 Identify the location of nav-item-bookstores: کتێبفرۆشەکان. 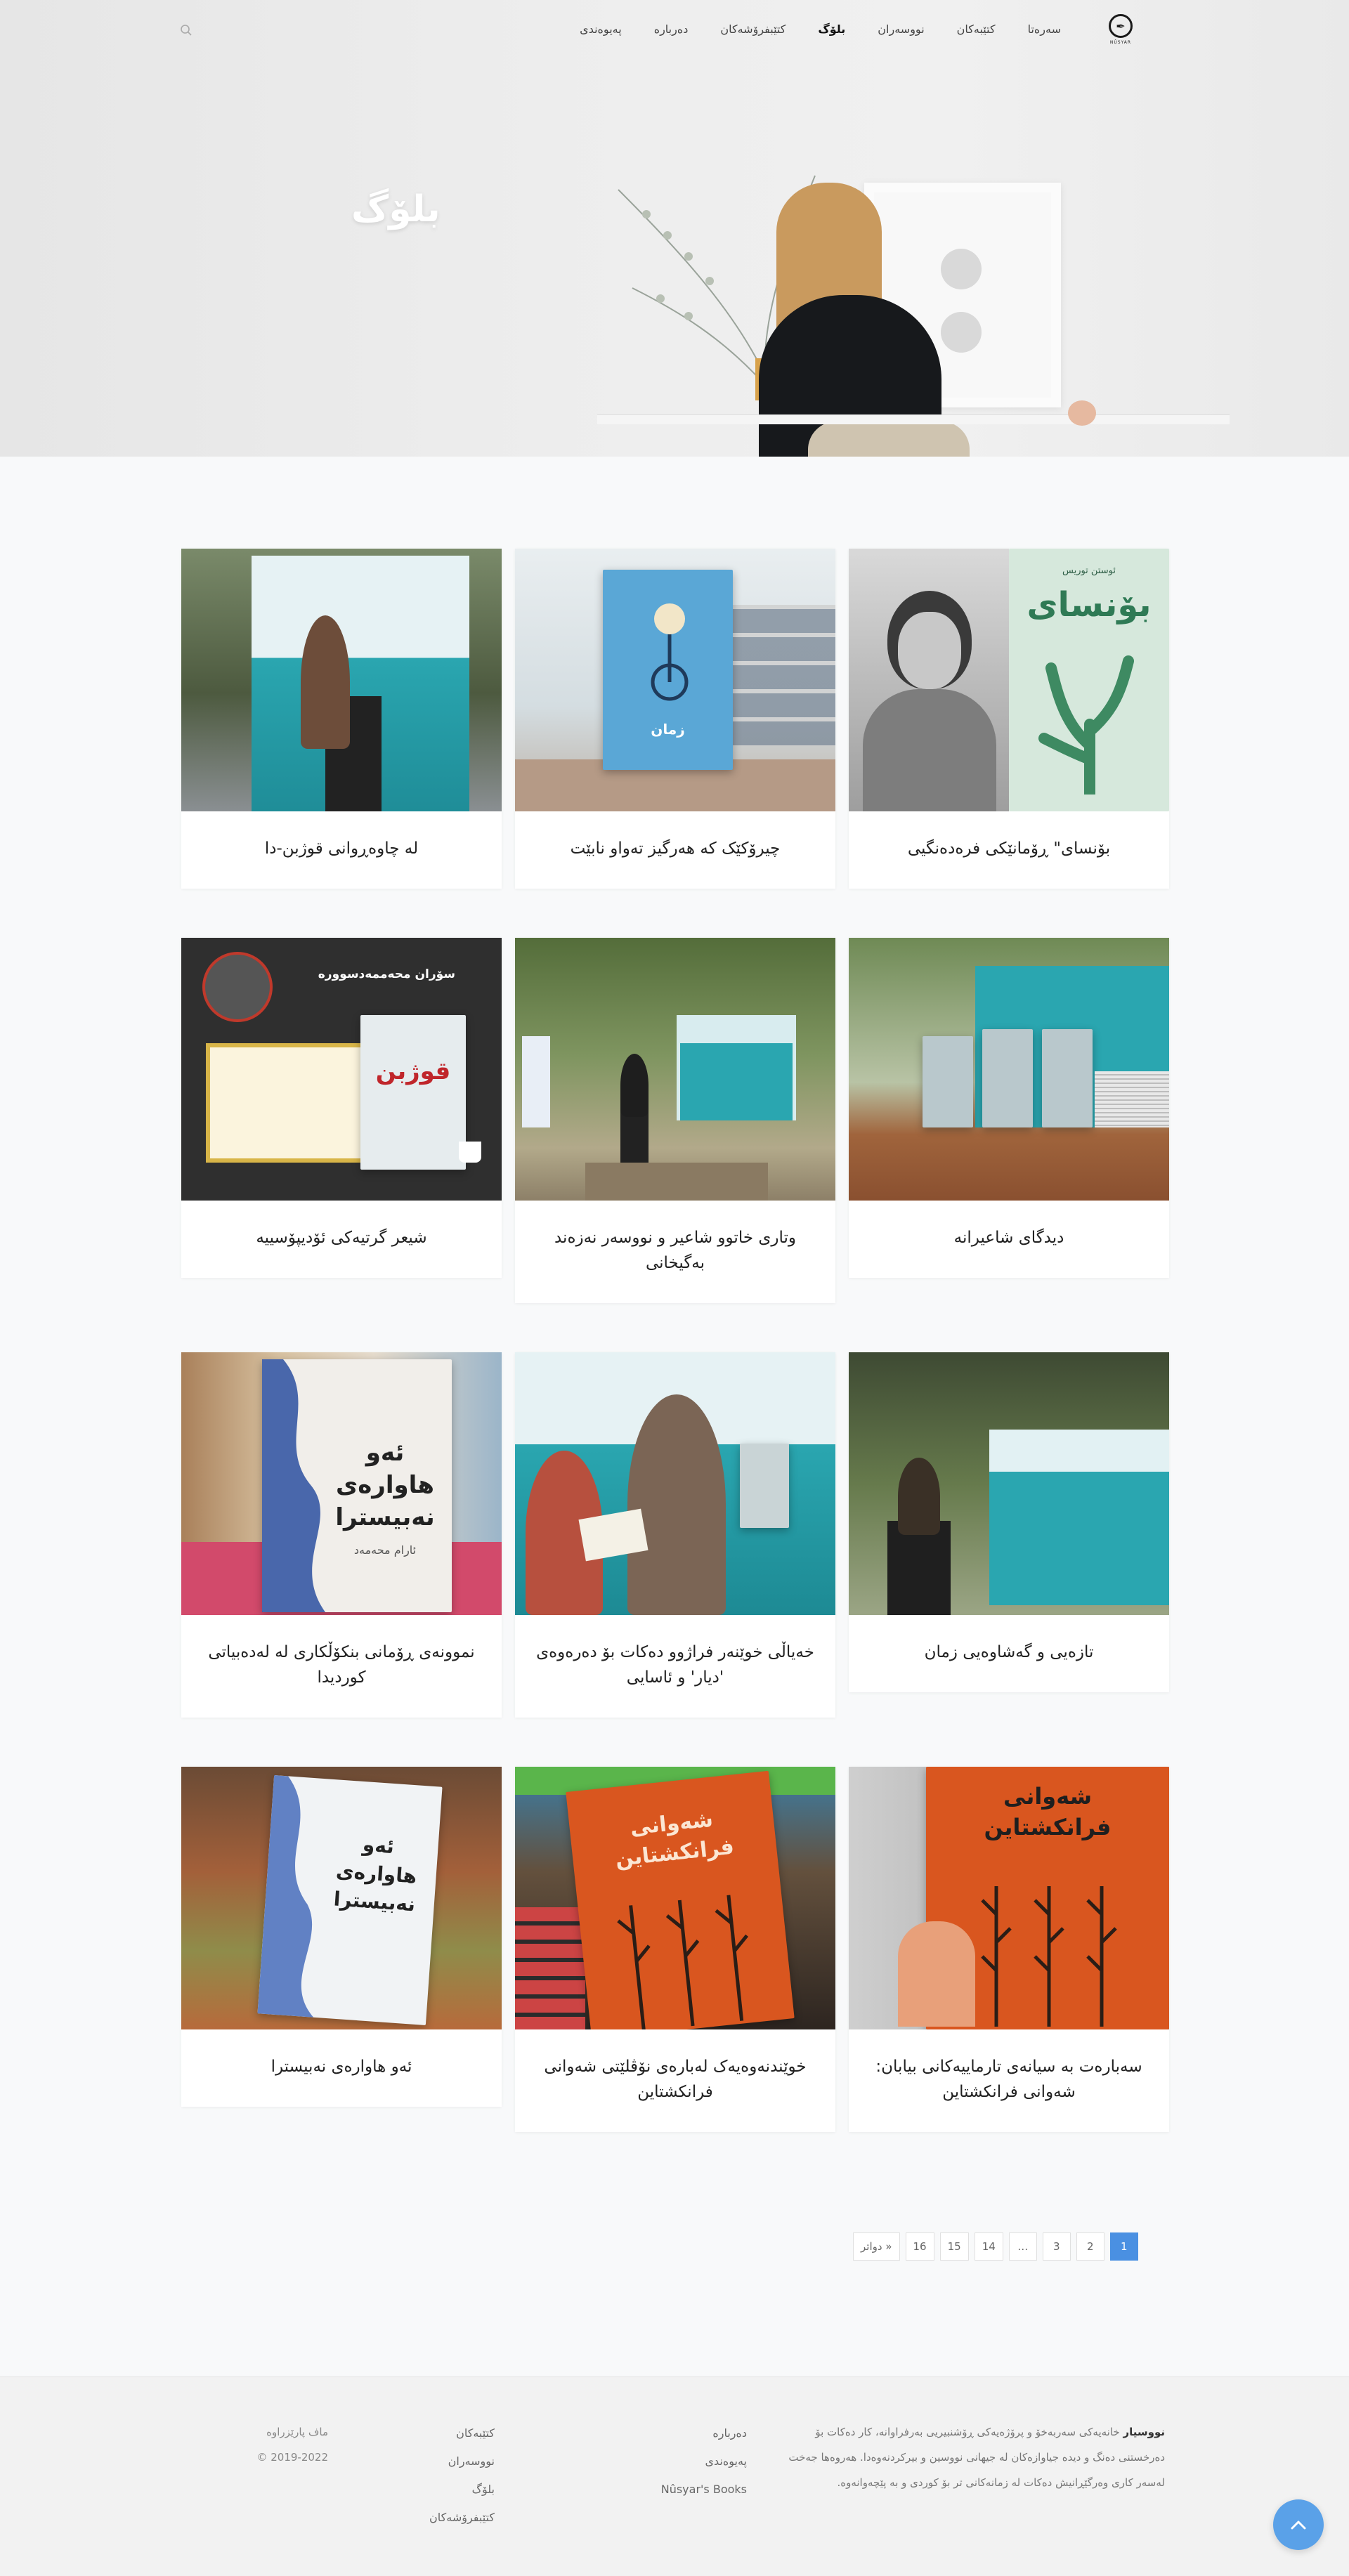
(753, 29).